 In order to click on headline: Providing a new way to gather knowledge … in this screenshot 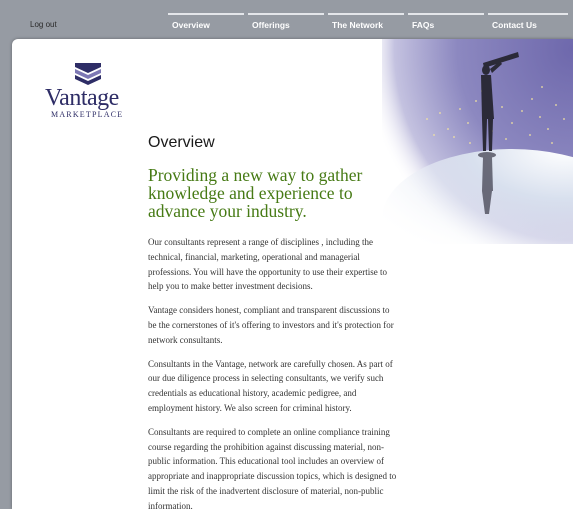, I will do `click(255, 193)`.